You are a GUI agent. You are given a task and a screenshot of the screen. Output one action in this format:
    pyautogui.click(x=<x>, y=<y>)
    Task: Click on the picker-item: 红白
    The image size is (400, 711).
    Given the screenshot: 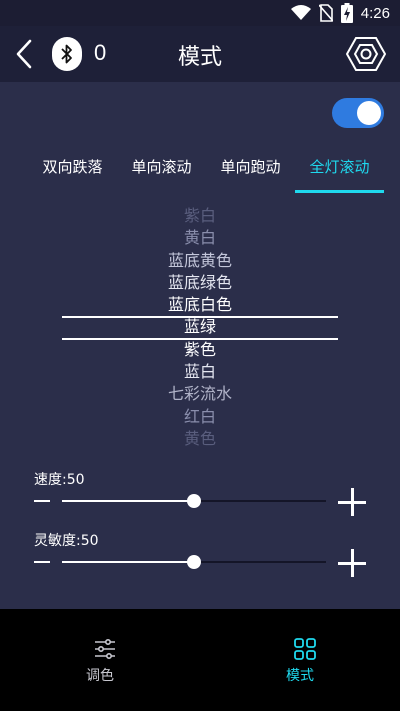 What is the action you would take?
    pyautogui.click(x=200, y=417)
    